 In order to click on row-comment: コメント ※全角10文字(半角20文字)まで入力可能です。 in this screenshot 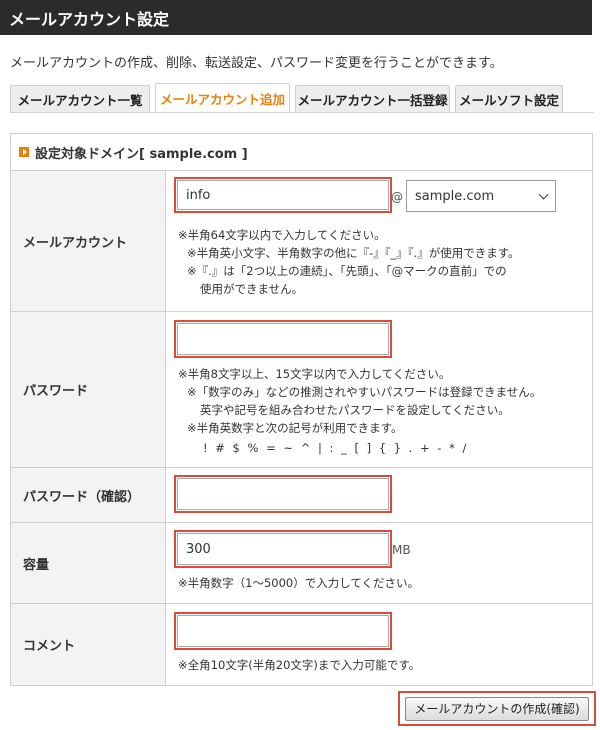, I will do `click(301, 644)`.